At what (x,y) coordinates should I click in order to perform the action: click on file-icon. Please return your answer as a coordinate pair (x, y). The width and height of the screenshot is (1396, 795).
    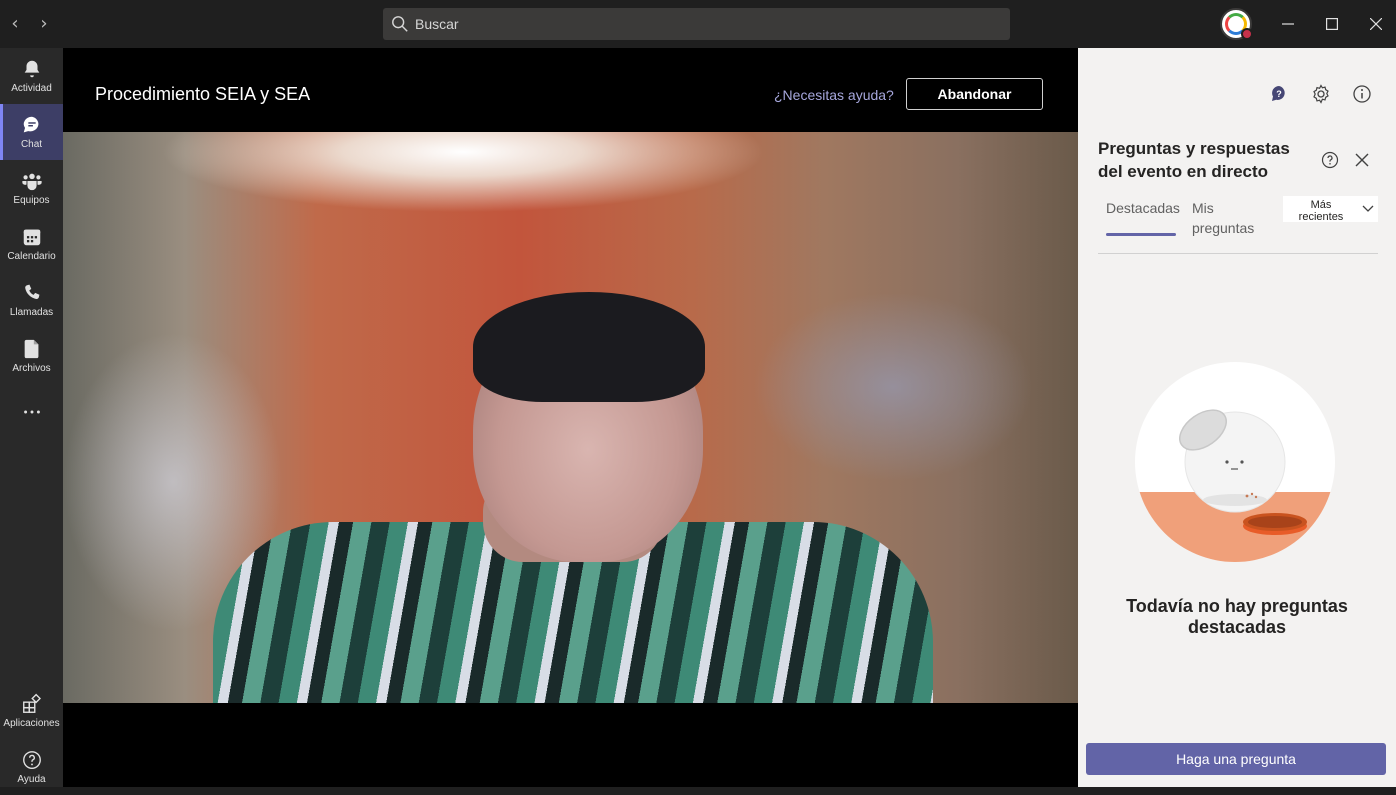
    Looking at the image, I should click on (31, 349).